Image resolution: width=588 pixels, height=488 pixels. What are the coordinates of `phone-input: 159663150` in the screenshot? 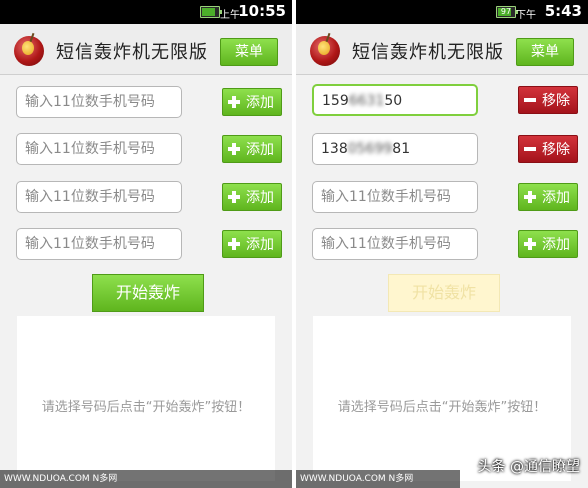 It's located at (395, 100).